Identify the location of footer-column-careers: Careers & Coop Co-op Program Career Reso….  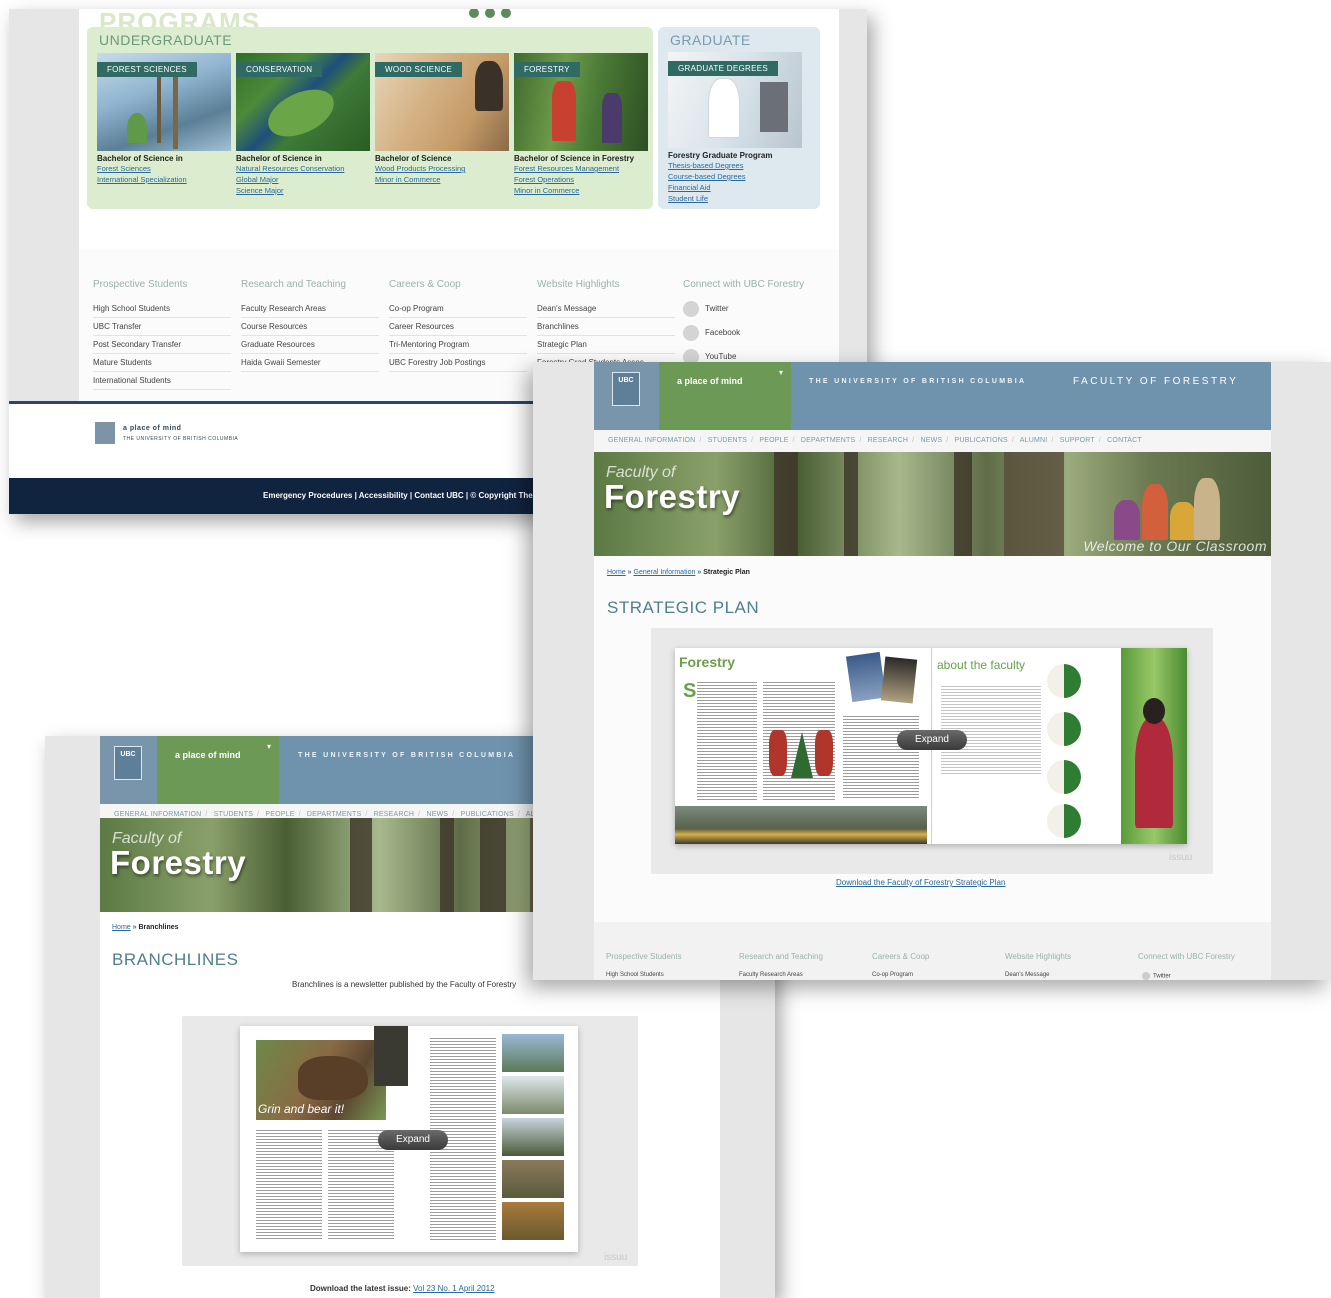
(458, 325).